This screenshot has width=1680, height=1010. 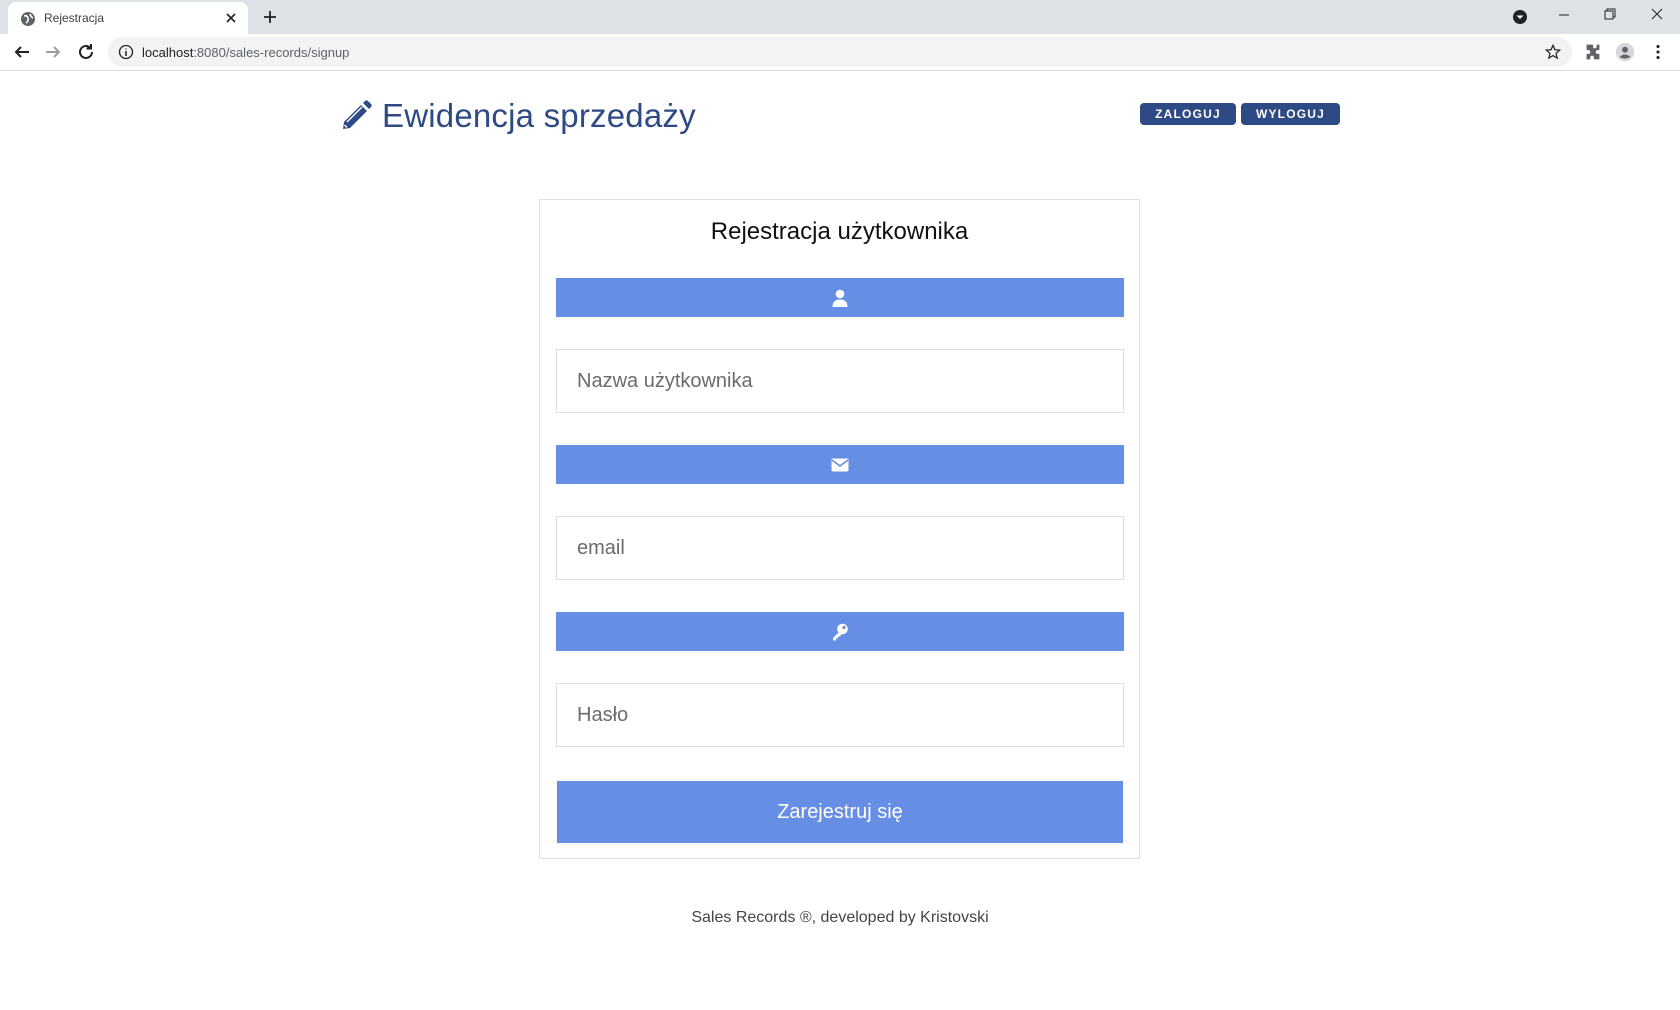 What do you see at coordinates (22, 52) in the screenshot?
I see `back-icon` at bounding box center [22, 52].